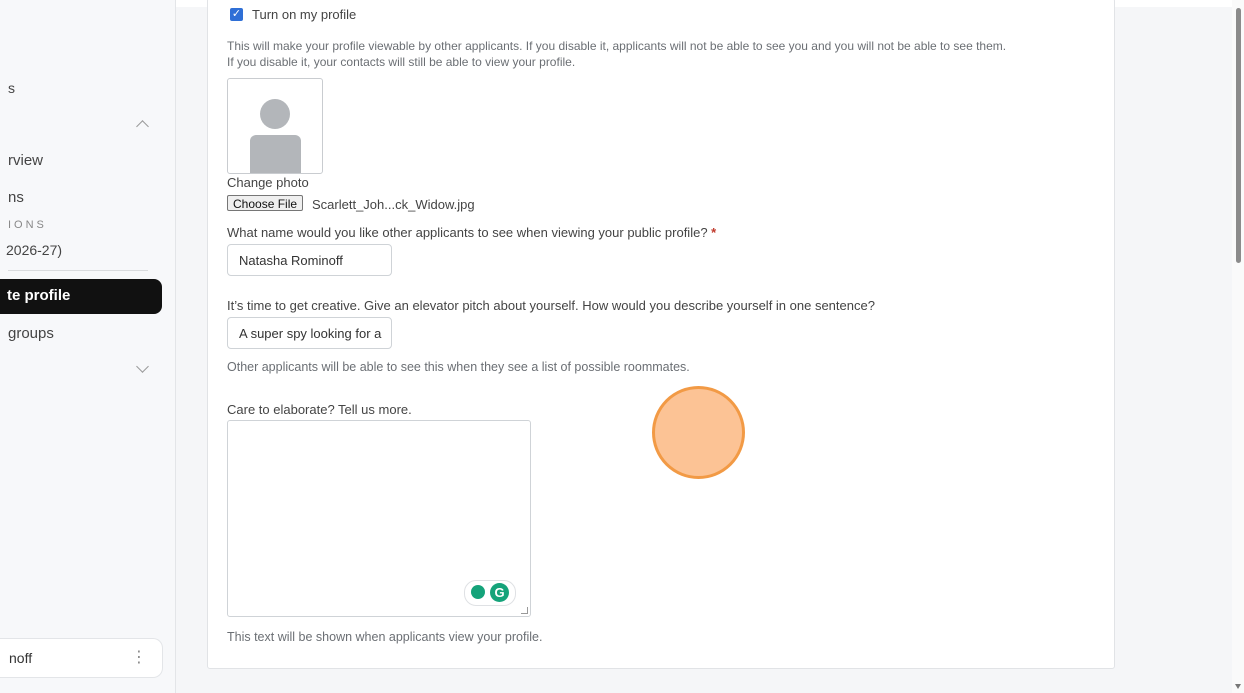 The width and height of the screenshot is (1244, 693). What do you see at coordinates (309, 333) in the screenshot?
I see `elevator-pitch-input: A super spy looking for a` at bounding box center [309, 333].